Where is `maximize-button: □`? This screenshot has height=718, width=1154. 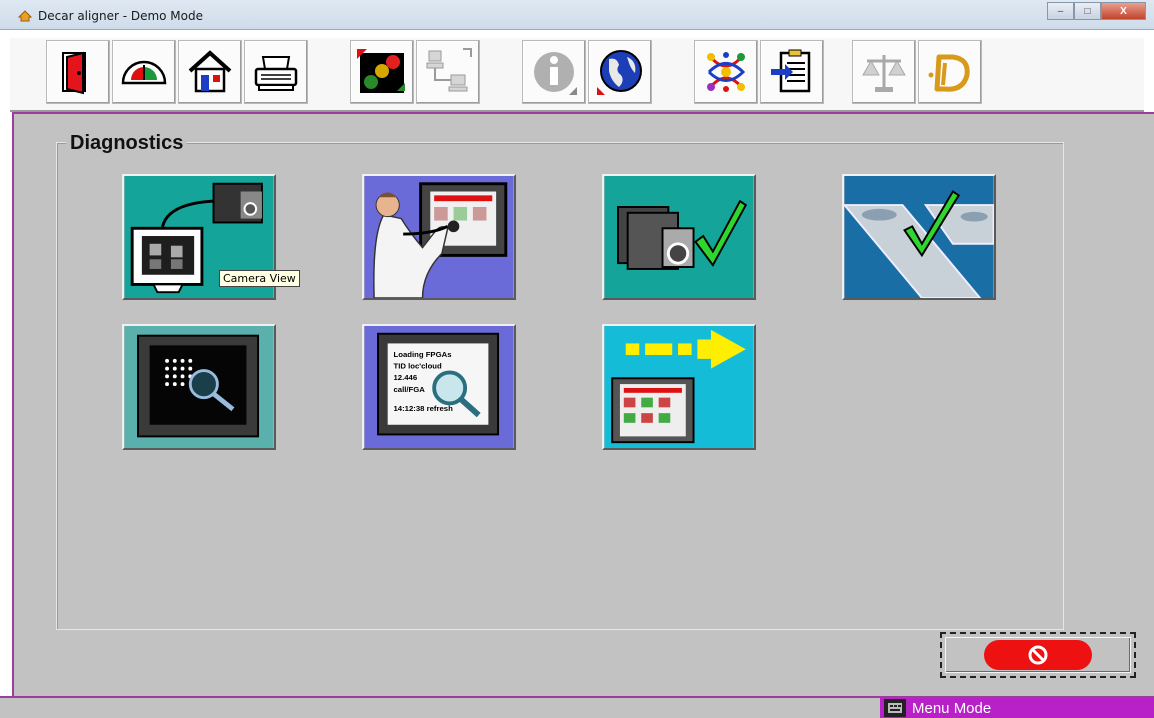 maximize-button: □ is located at coordinates (1087, 11).